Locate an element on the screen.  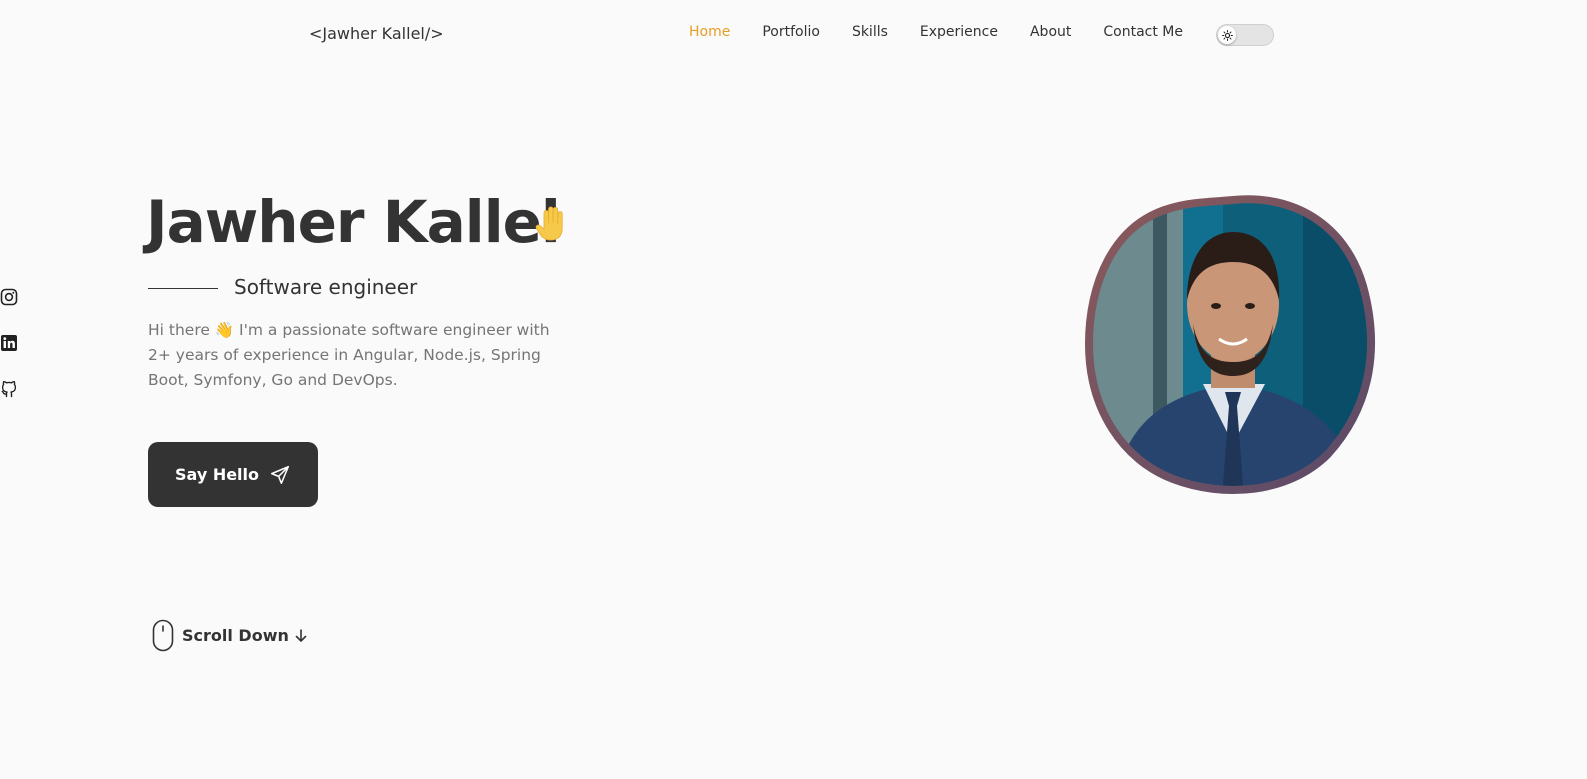
send-icon is located at coordinates (280, 474).